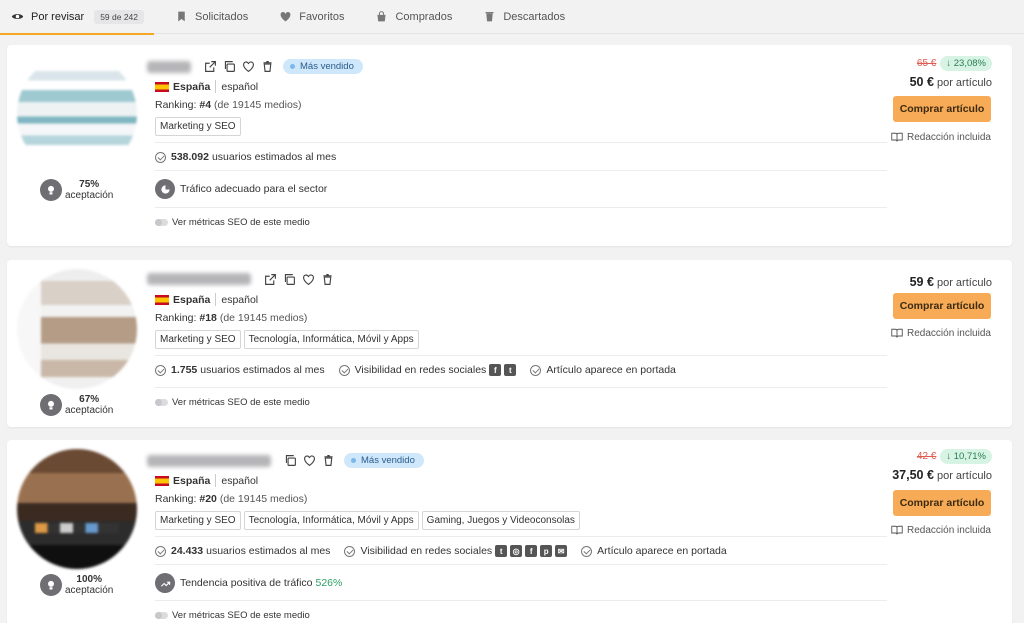 The image size is (1024, 623). Describe the element at coordinates (248, 583) in the screenshot. I see `traffic-trend-feature: Tendencia positiva de tráfico 526%` at that location.